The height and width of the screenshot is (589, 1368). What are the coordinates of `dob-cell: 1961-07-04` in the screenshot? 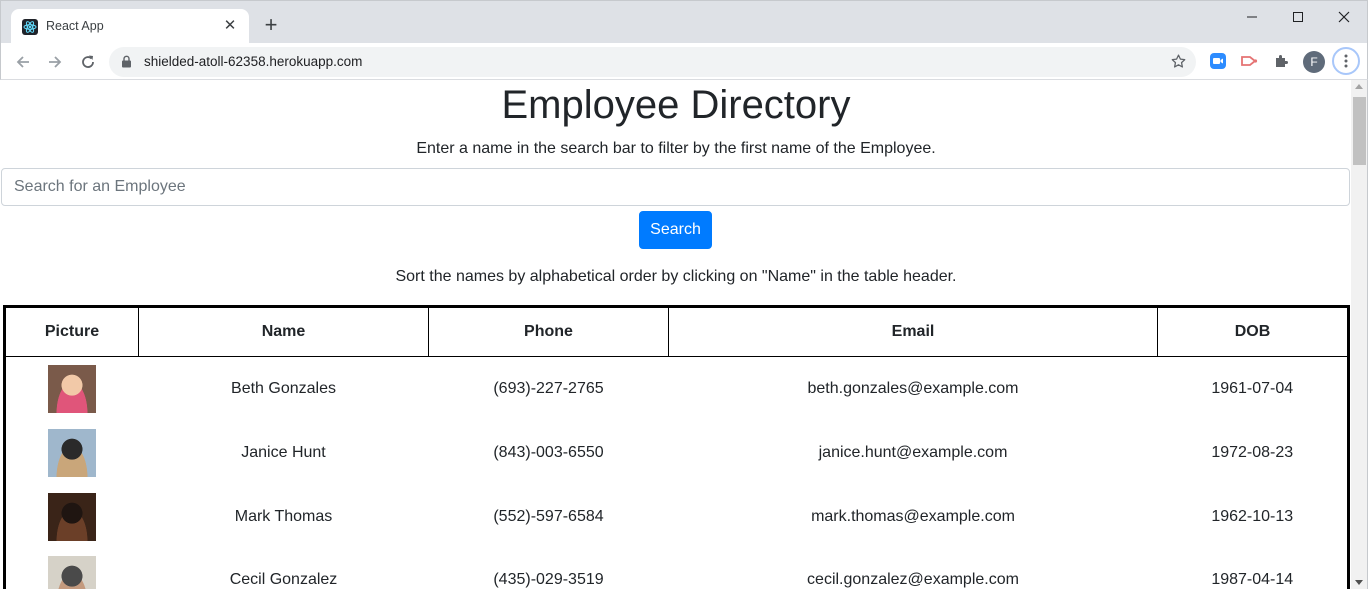 It's located at (1252, 388).